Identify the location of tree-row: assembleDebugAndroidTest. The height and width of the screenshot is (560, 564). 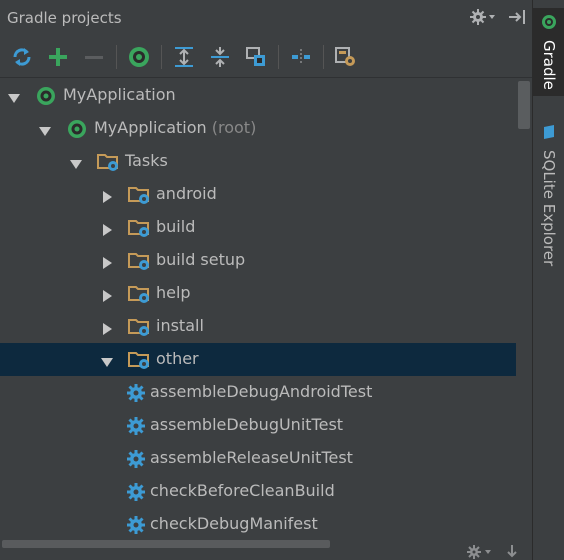
(258, 392).